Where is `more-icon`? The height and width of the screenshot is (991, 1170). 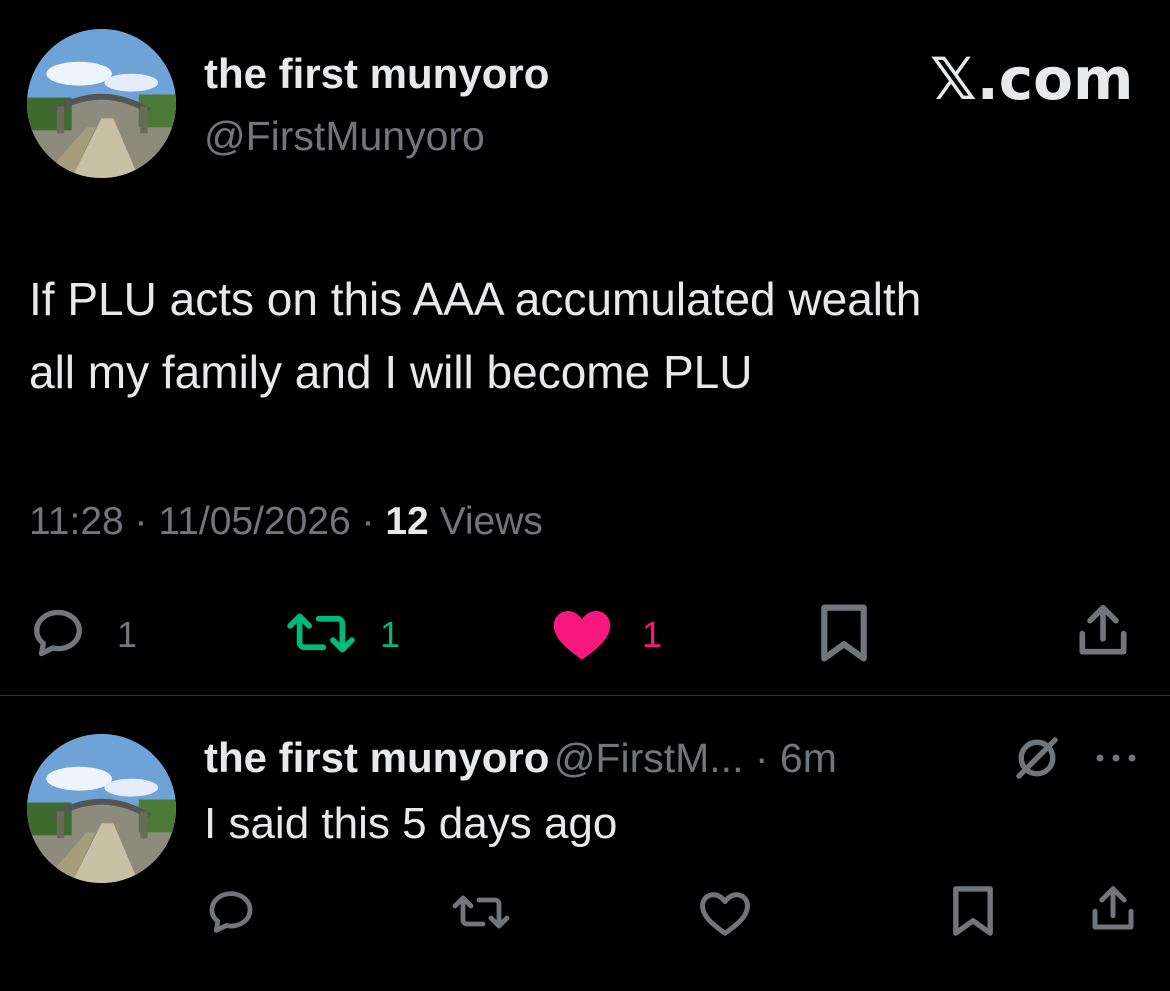 more-icon is located at coordinates (1116, 758).